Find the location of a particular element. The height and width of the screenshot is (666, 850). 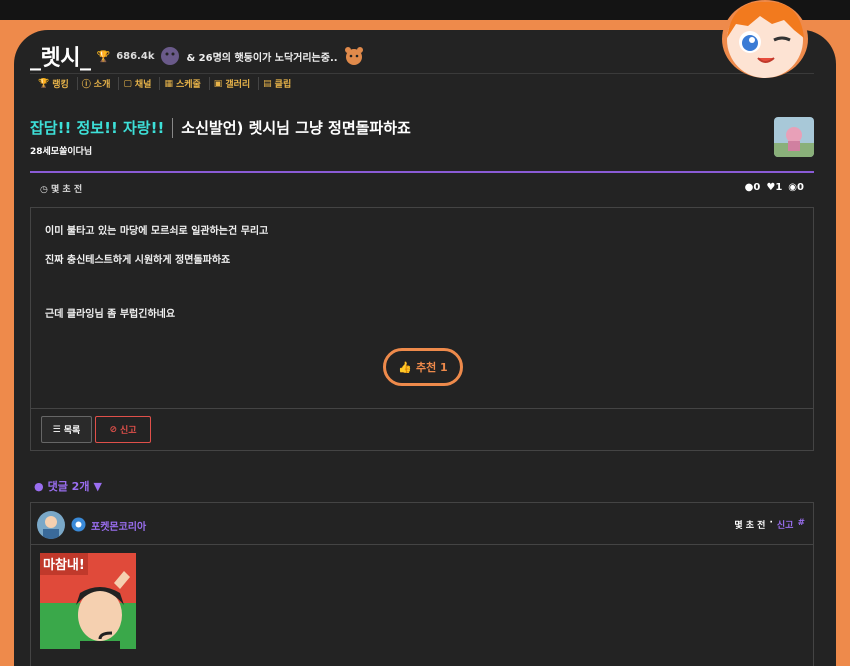

title-separator is located at coordinates (173, 127).